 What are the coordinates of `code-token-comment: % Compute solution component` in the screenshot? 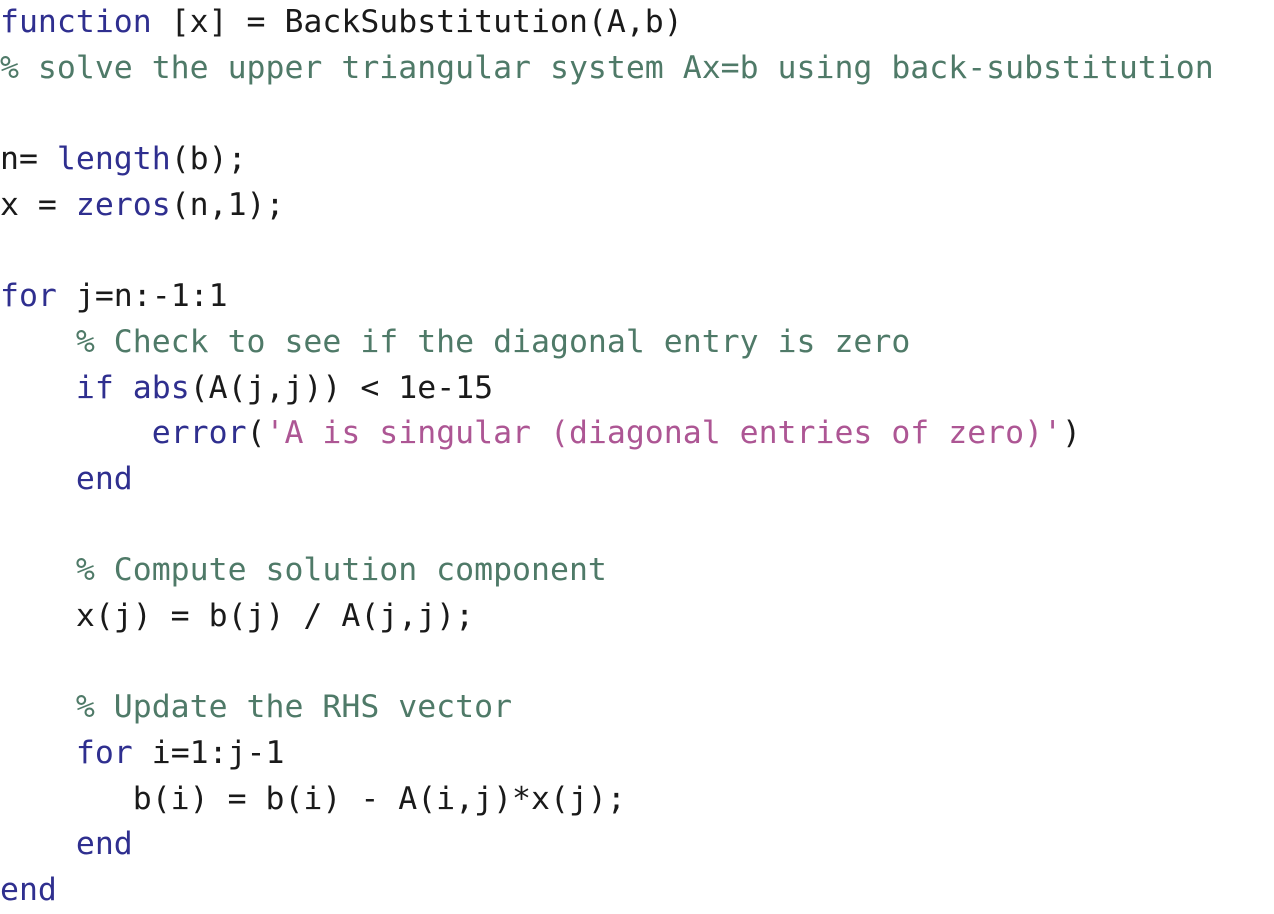 It's located at (303, 570).